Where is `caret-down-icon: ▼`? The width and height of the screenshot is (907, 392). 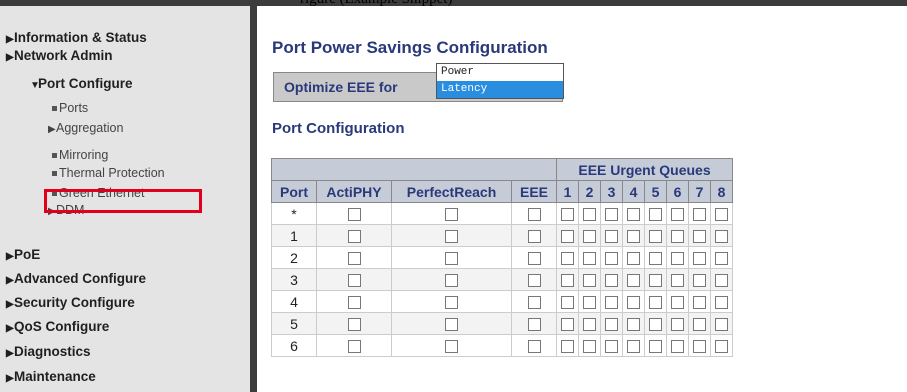
caret-down-icon: ▼ is located at coordinates (35, 85).